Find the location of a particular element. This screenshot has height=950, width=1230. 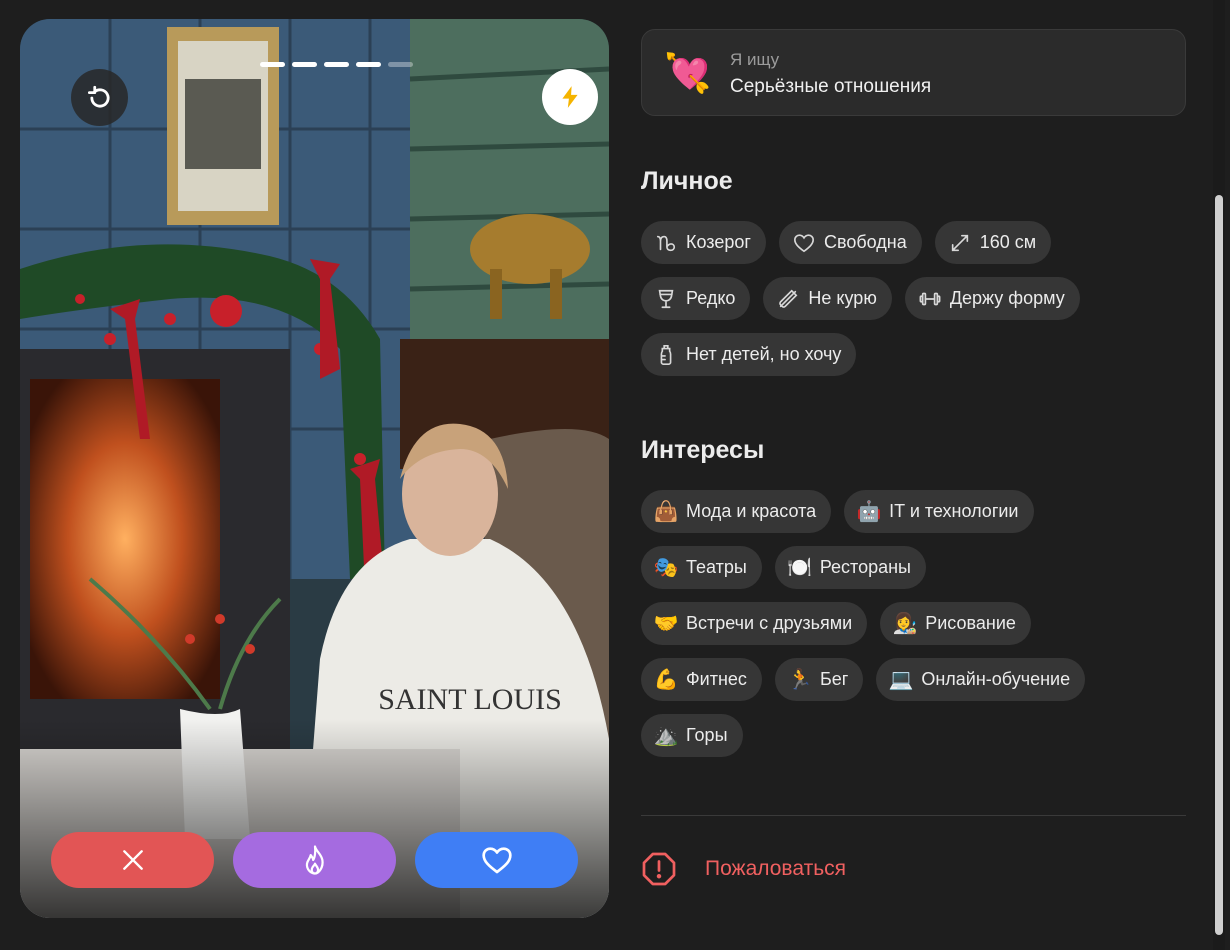

chip-label: Встречи с друзьями is located at coordinates (769, 623).